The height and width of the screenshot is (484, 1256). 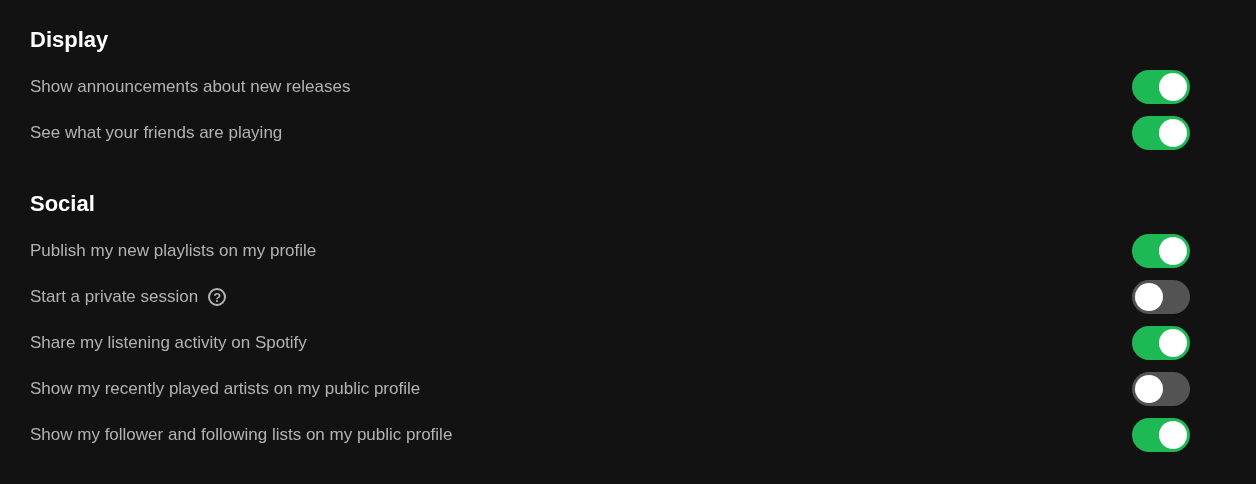 What do you see at coordinates (63, 204) in the screenshot?
I see `section-heading: Social` at bounding box center [63, 204].